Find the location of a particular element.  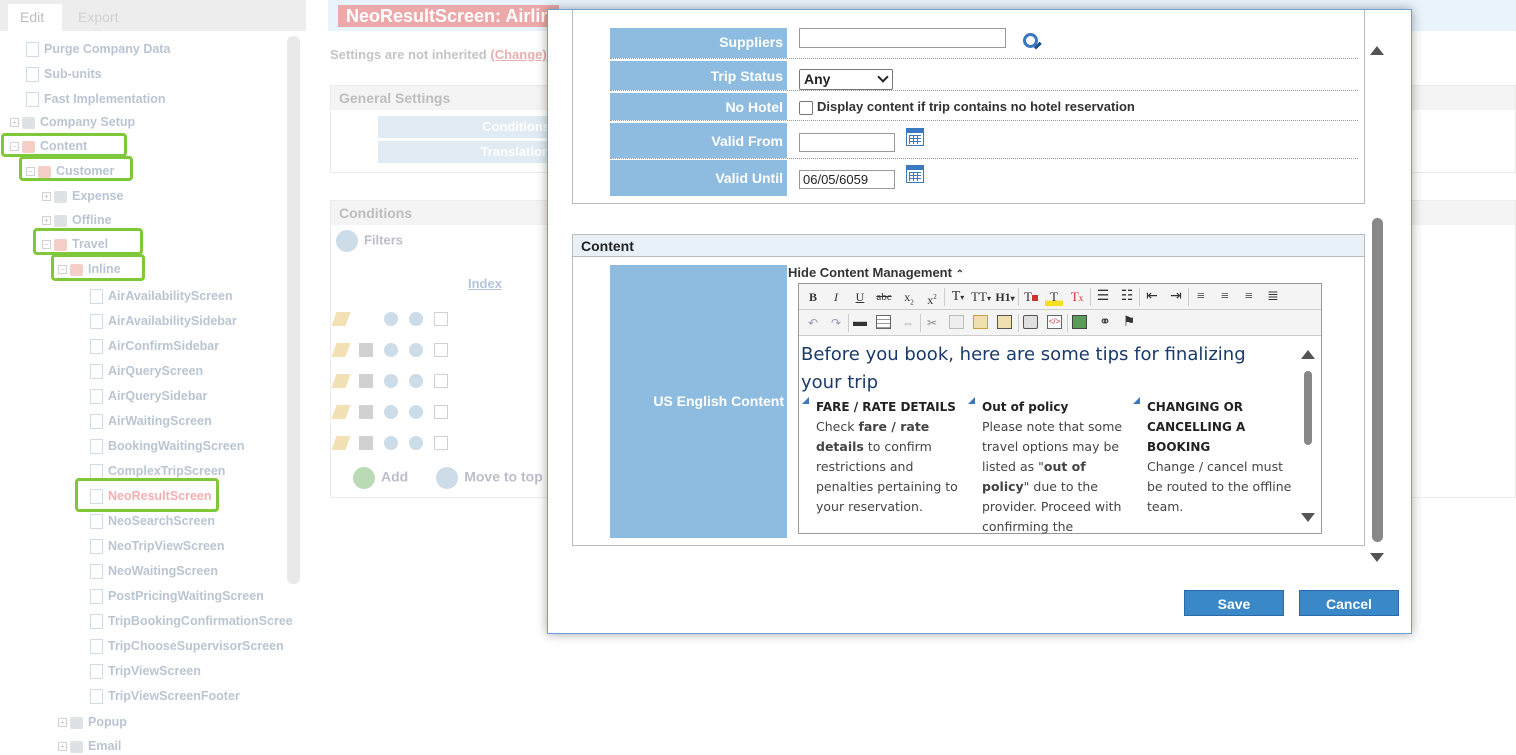

add-button: Add is located at coordinates (394, 477).